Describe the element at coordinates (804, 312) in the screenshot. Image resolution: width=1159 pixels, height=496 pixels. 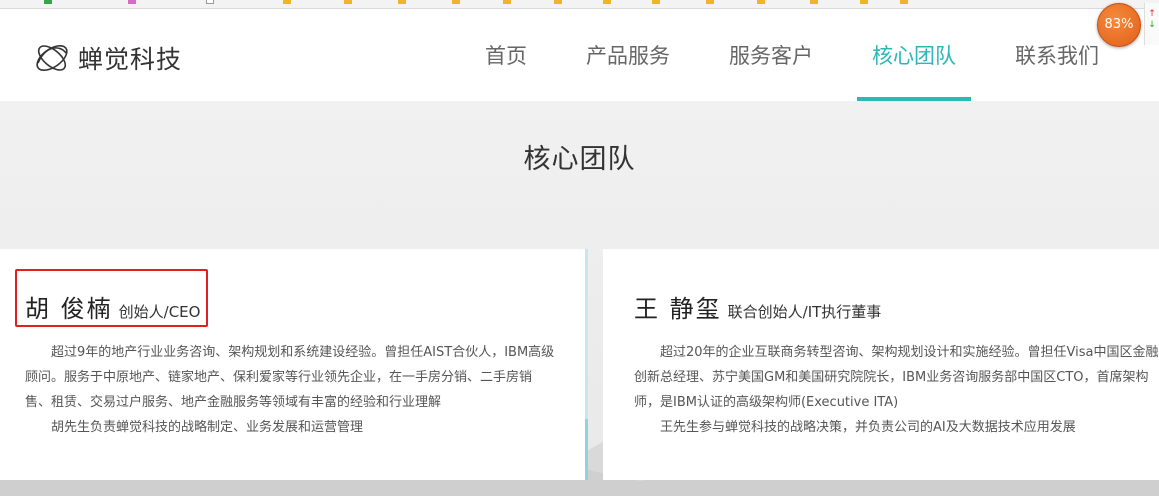
I see `member-role: 联合创始人/IT执行董事` at that location.